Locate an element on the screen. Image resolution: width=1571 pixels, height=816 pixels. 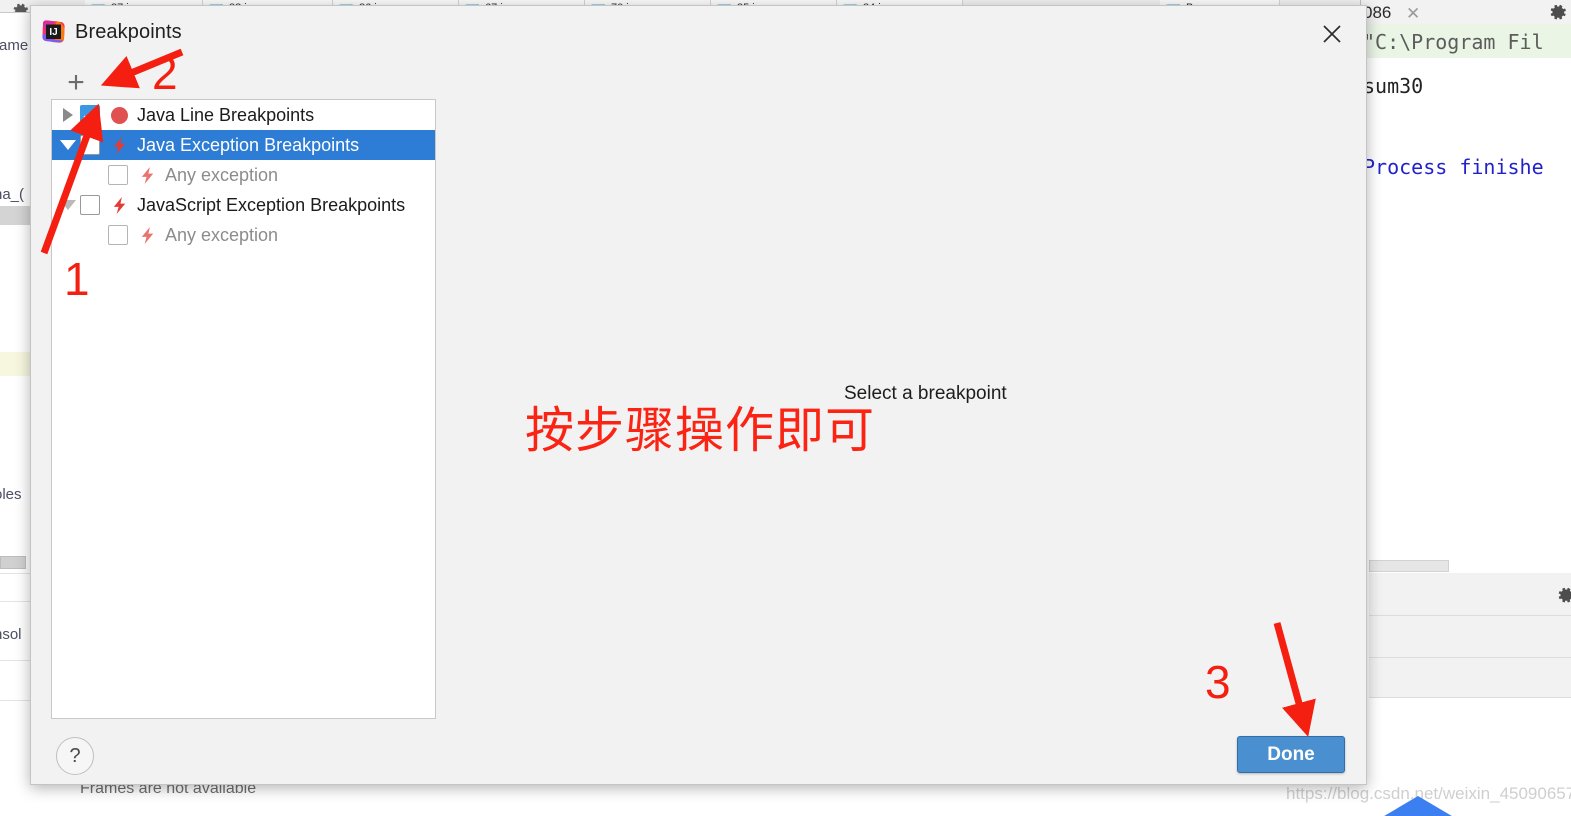
ide-panel-label: nsol is located at coordinates (11, 634).